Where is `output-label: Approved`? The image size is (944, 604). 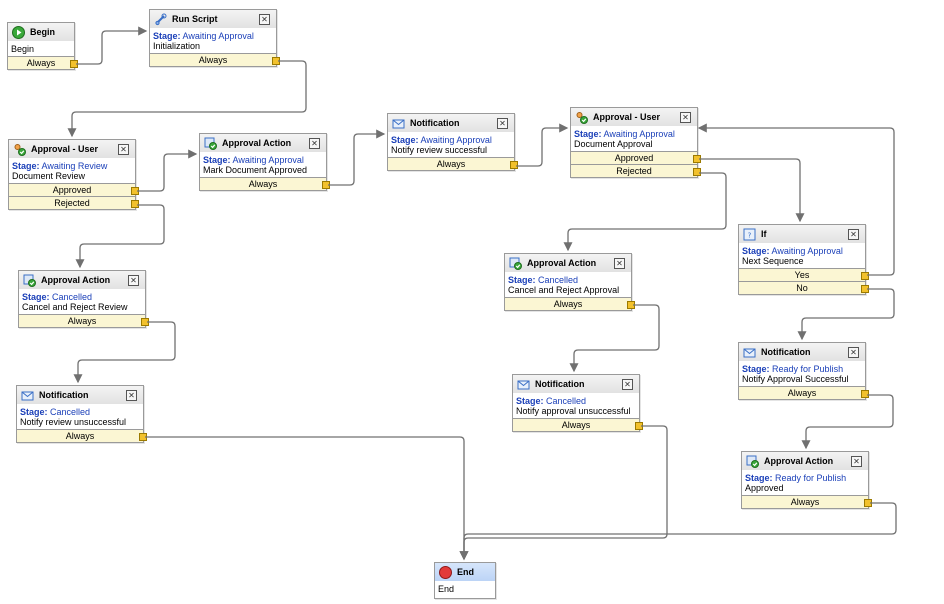
output-label: Approved is located at coordinates (634, 158).